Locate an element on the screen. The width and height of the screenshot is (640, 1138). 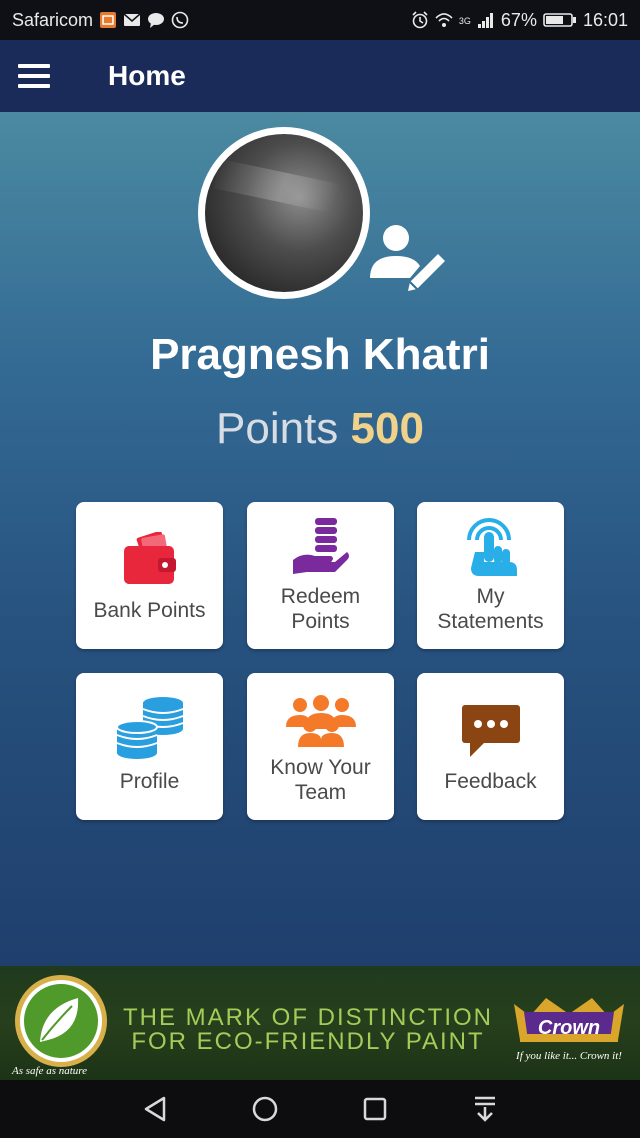
edit-profile-icon is located at coordinates (406, 256).